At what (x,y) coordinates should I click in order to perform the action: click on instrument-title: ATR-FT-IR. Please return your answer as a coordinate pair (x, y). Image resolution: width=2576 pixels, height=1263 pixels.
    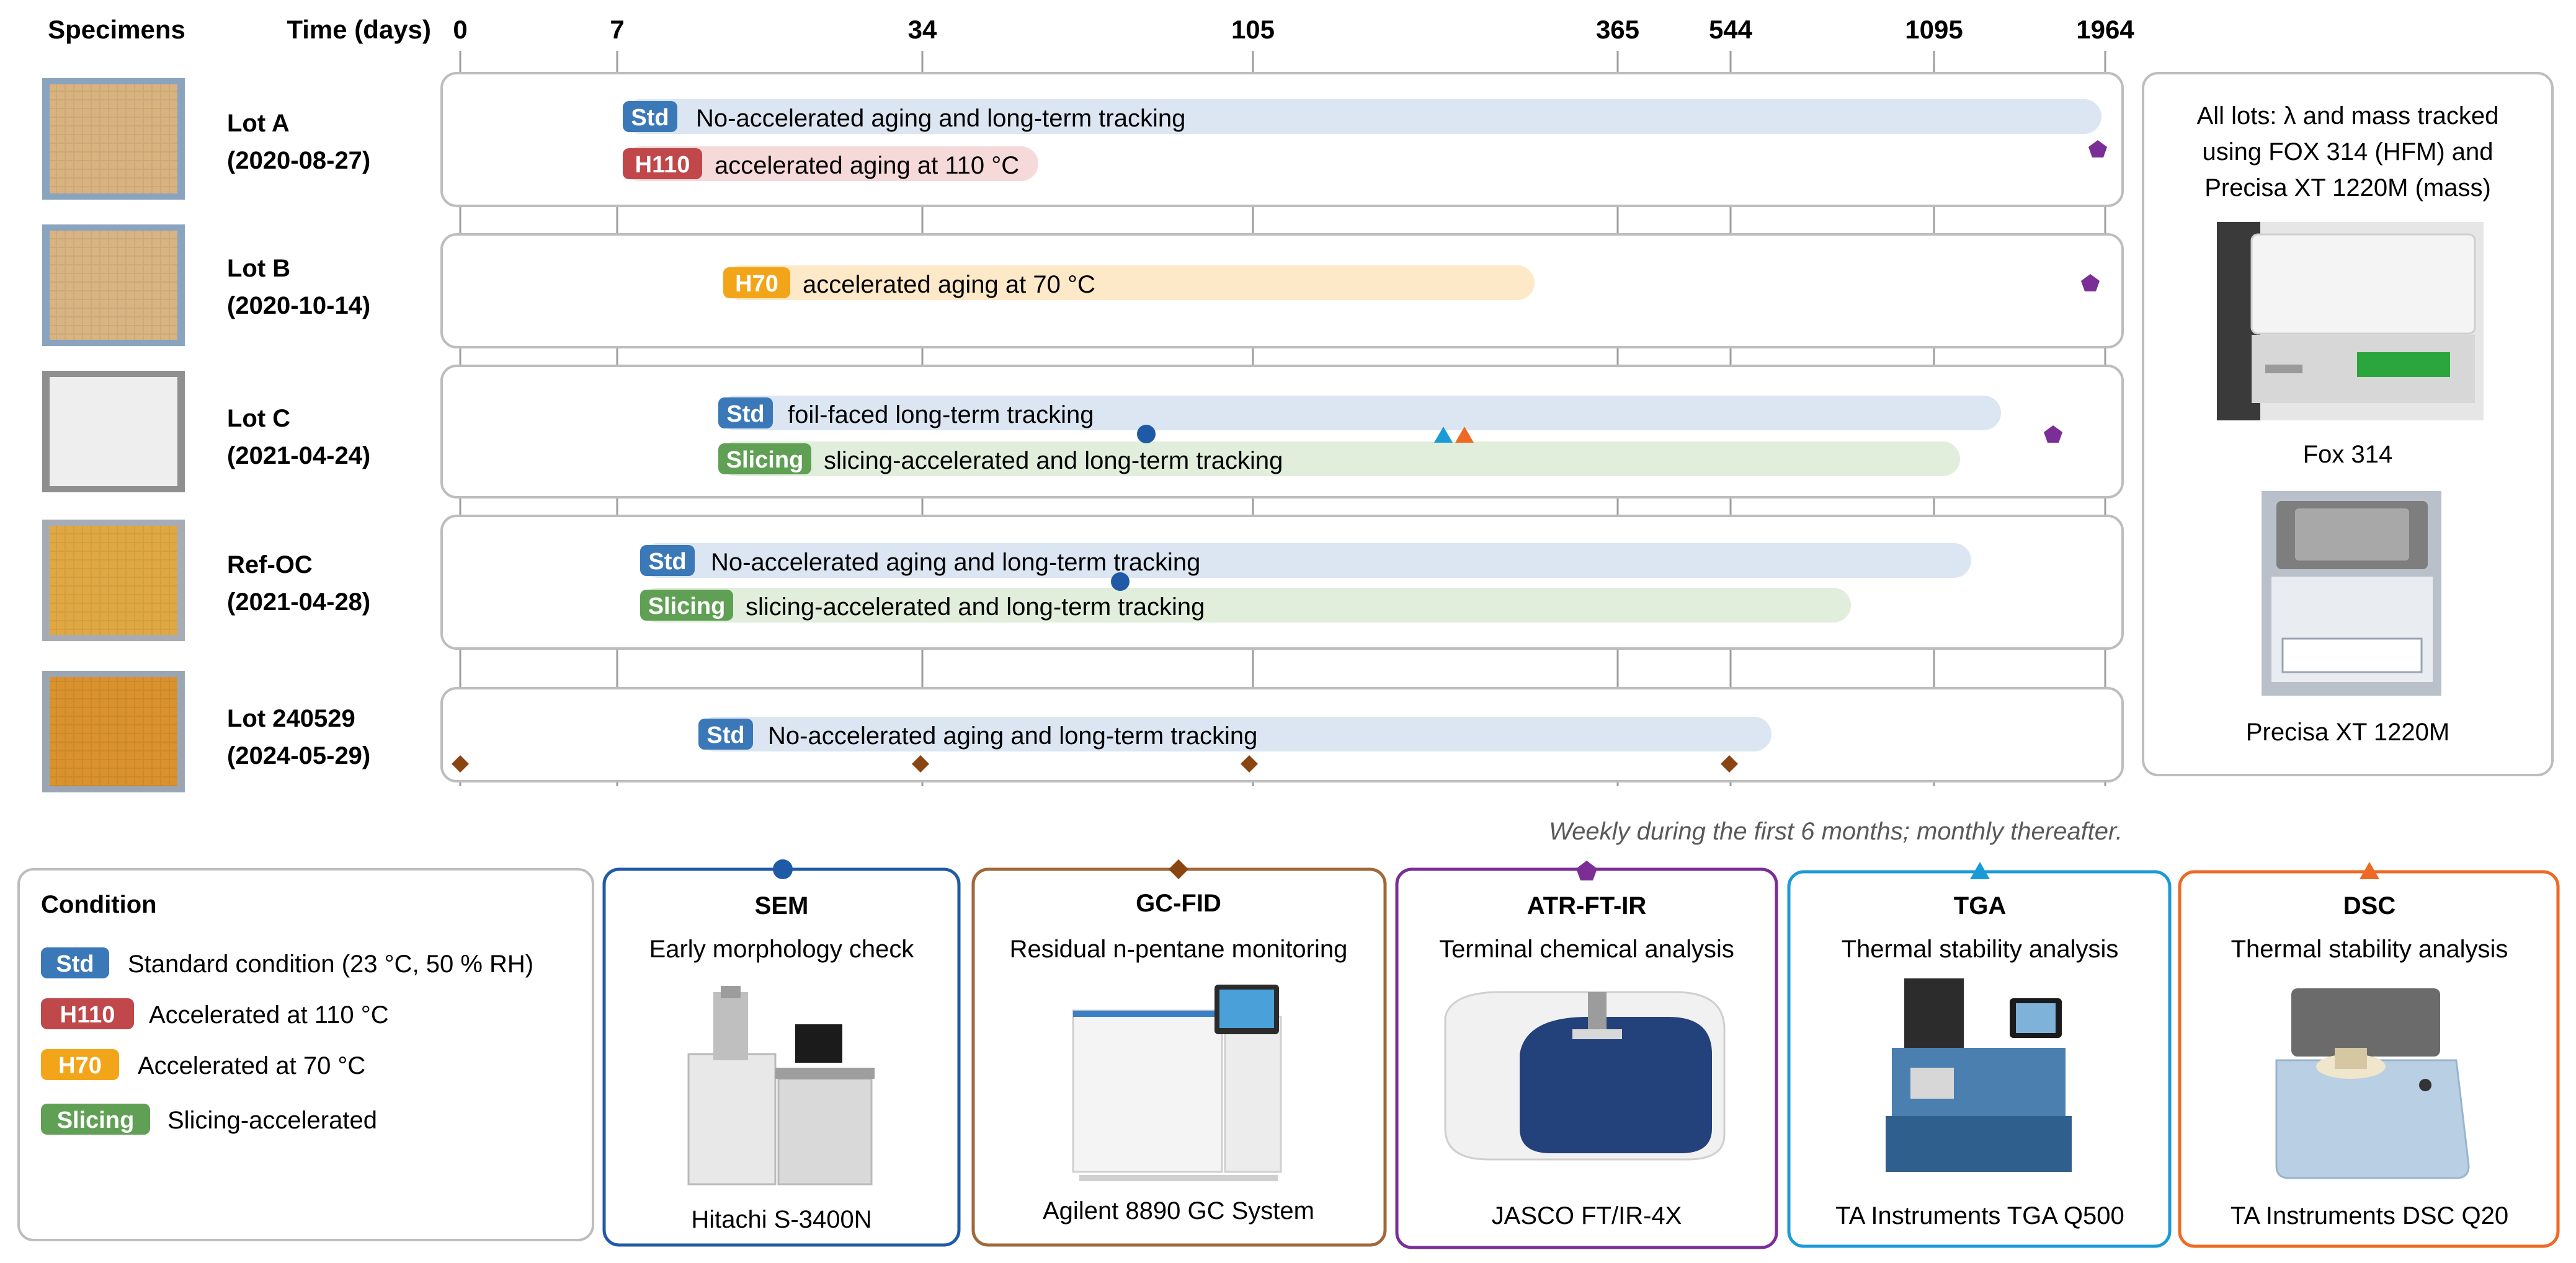
    Looking at the image, I should click on (1587, 906).